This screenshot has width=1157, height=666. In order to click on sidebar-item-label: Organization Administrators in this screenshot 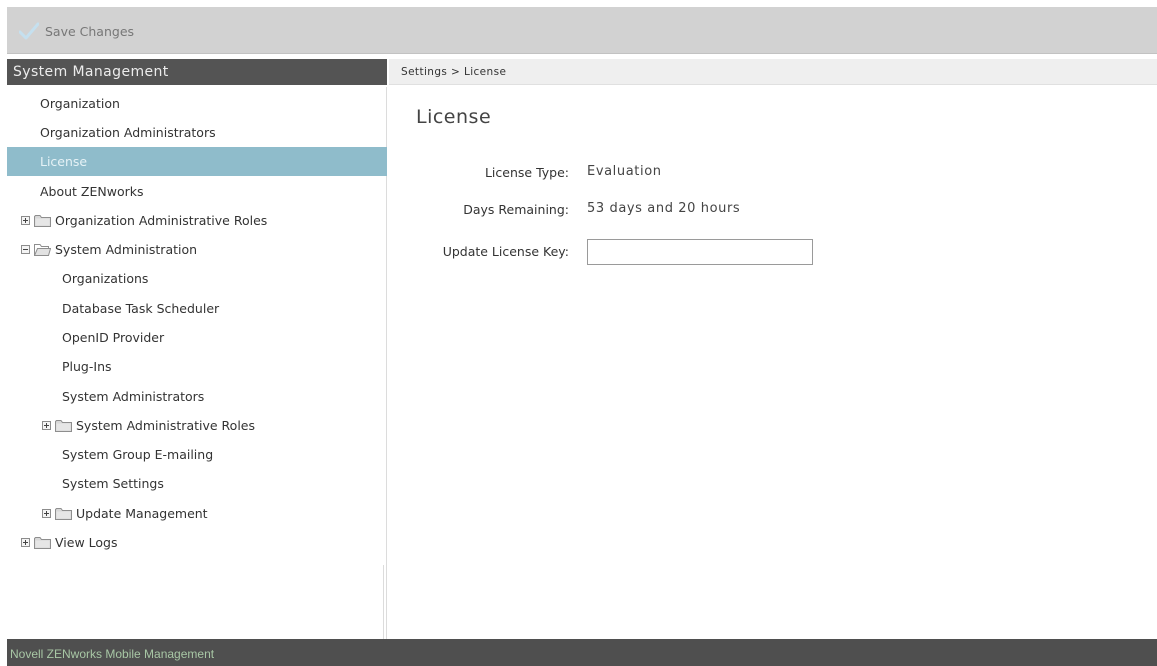, I will do `click(128, 132)`.